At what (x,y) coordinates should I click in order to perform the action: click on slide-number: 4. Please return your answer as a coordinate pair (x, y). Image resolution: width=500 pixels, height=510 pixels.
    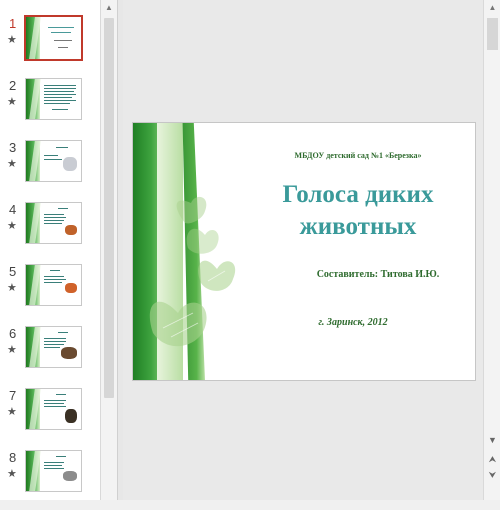
    Looking at the image, I should click on (13, 209).